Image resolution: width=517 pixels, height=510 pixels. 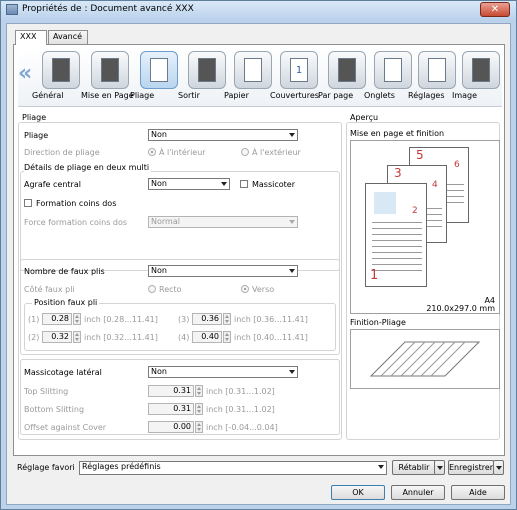 I want to click on favorite-label: Réglage favori, so click(x=46, y=467).